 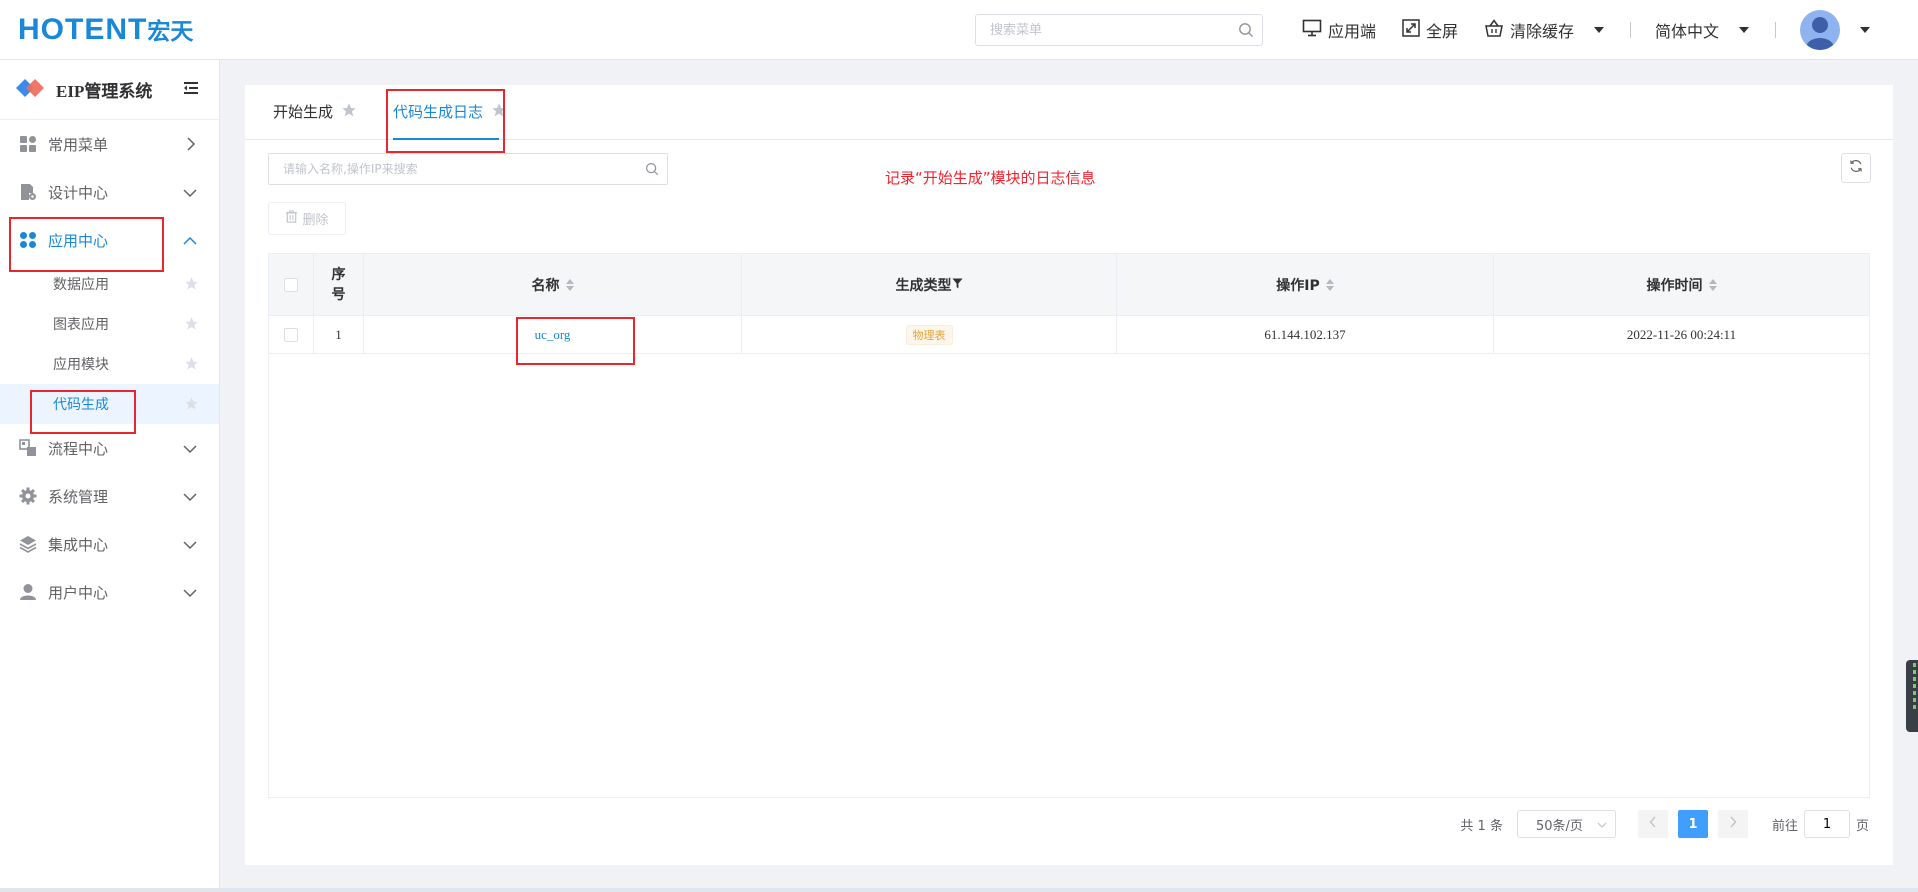 What do you see at coordinates (81, 285) in the screenshot?
I see `submenu-item-label: 数据应用` at bounding box center [81, 285].